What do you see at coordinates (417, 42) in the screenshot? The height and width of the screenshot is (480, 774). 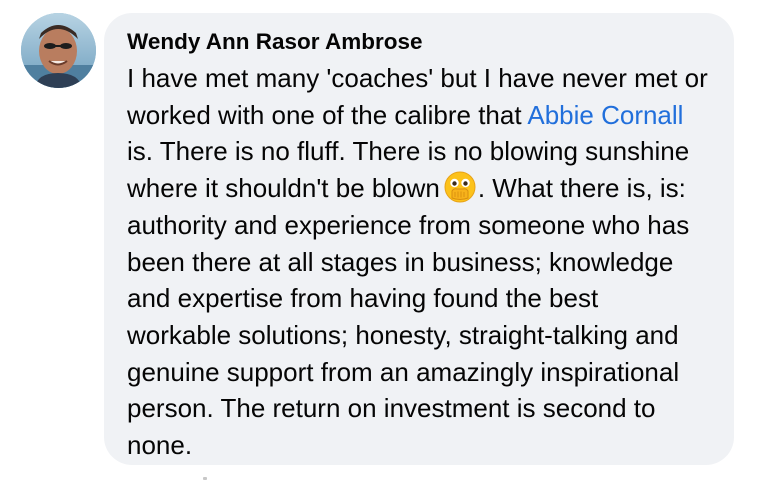 I see `comment-author-name: Wendy Ann Rasor Ambrose` at bounding box center [417, 42].